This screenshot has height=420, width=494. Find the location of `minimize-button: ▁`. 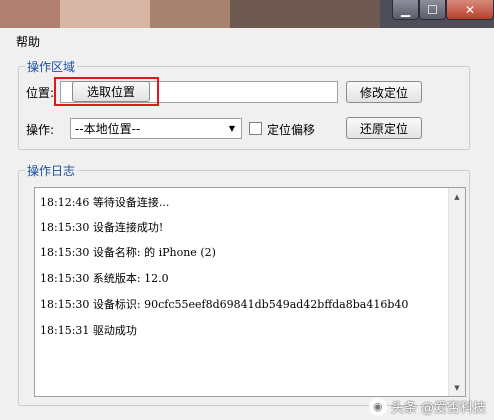

minimize-button: ▁ is located at coordinates (405, 10).